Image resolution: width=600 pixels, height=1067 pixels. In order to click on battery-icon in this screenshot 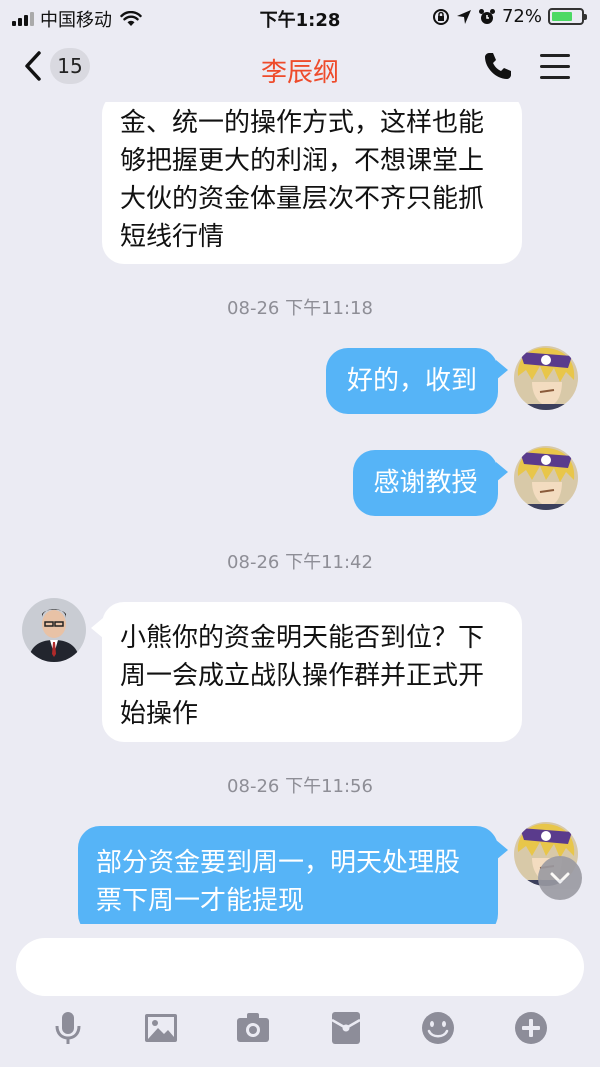, I will do `click(567, 16)`.